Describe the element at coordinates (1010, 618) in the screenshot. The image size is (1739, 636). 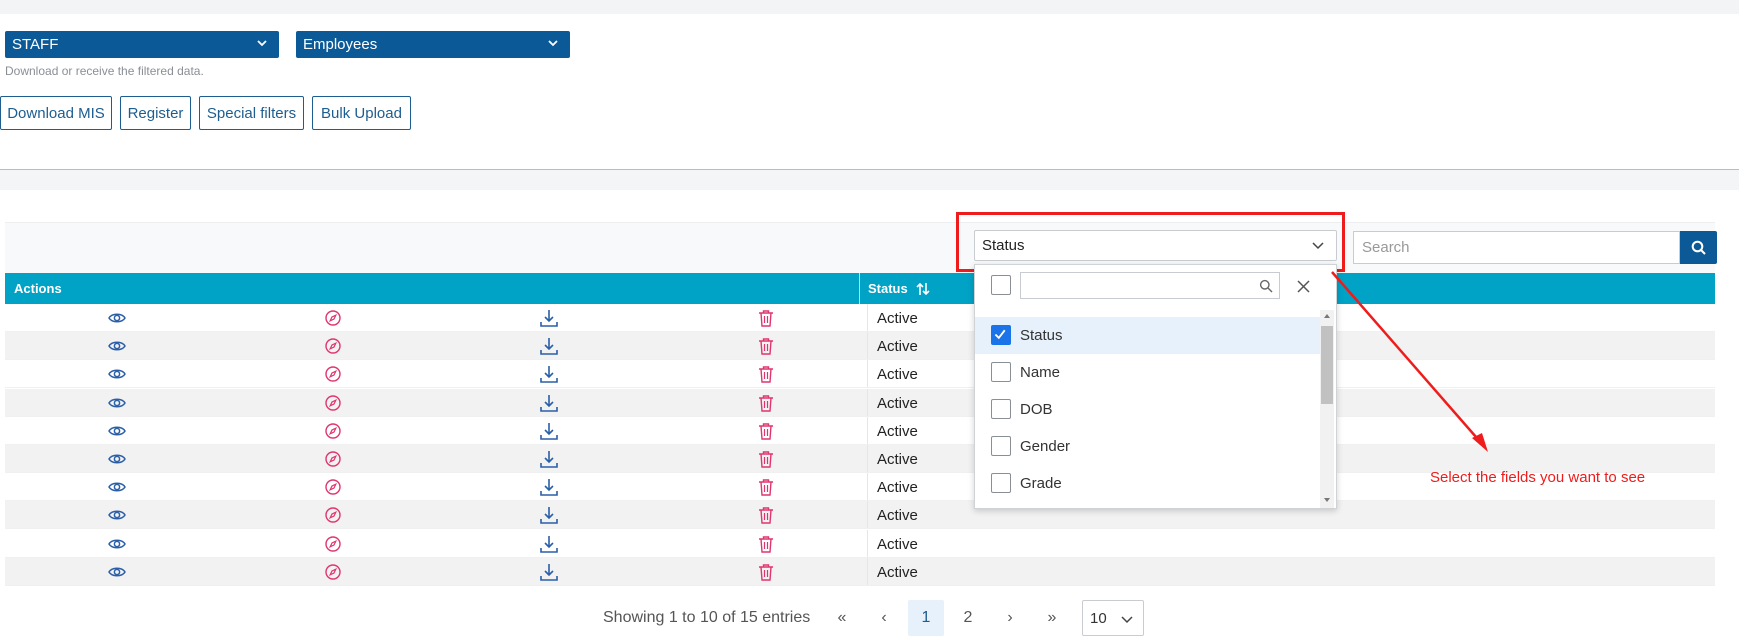
I see `next-page-button: ›` at that location.